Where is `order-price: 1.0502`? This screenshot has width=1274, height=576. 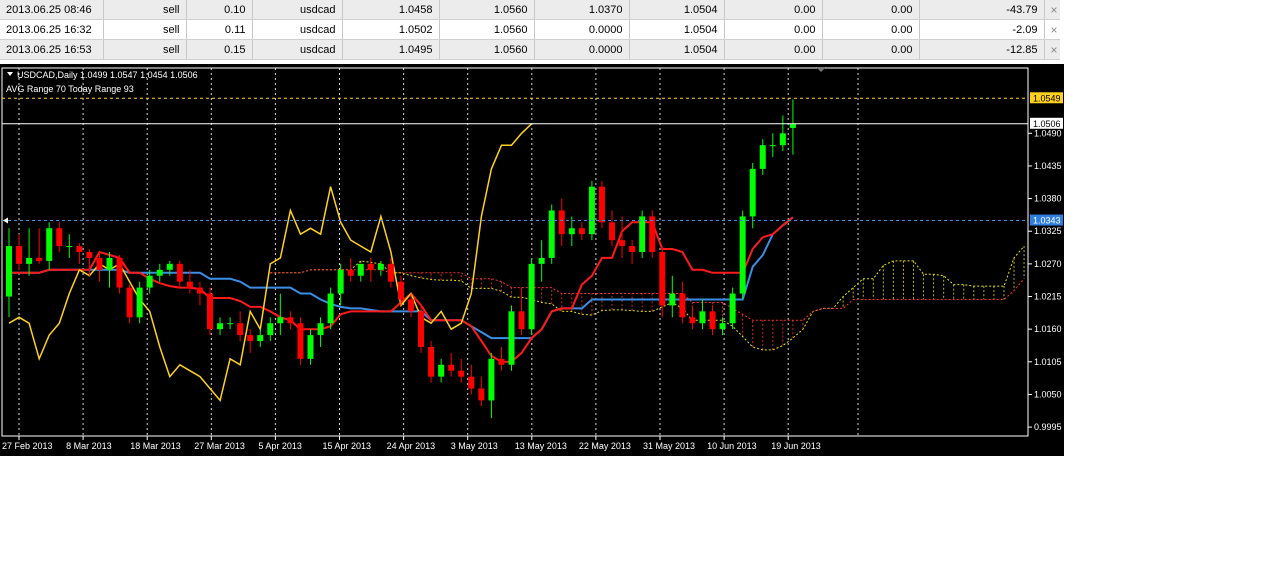
order-price: 1.0502 is located at coordinates (391, 29).